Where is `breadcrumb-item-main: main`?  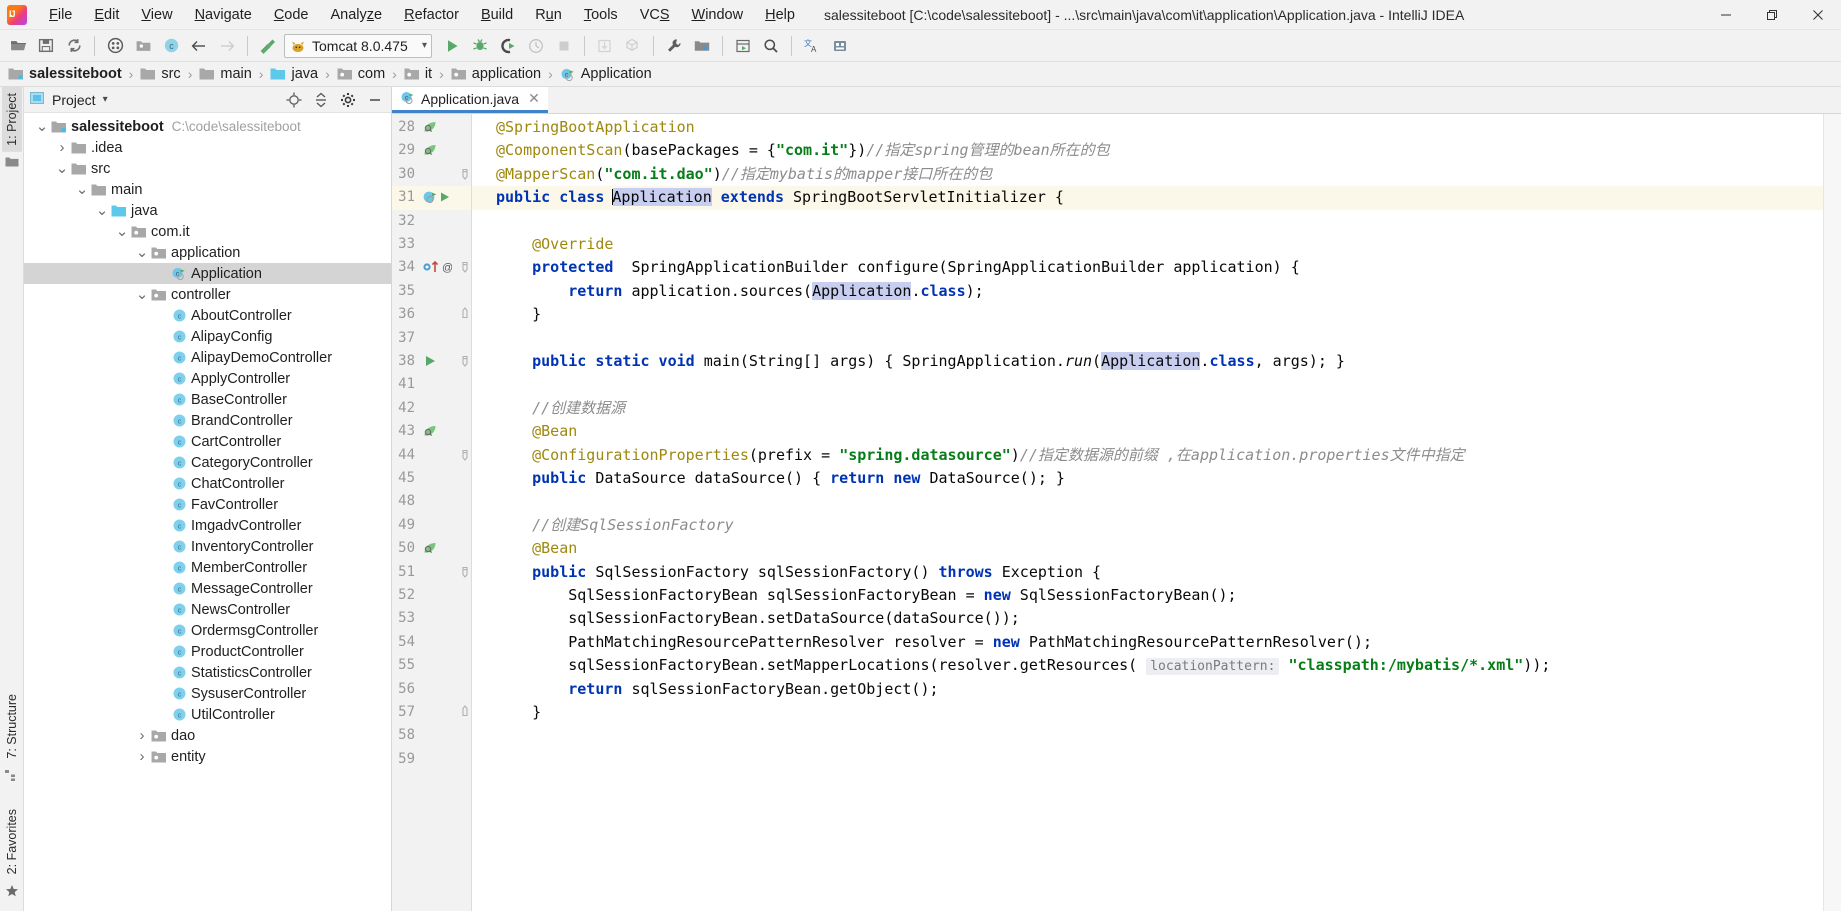
breadcrumb-item-main: main is located at coordinates (225, 74).